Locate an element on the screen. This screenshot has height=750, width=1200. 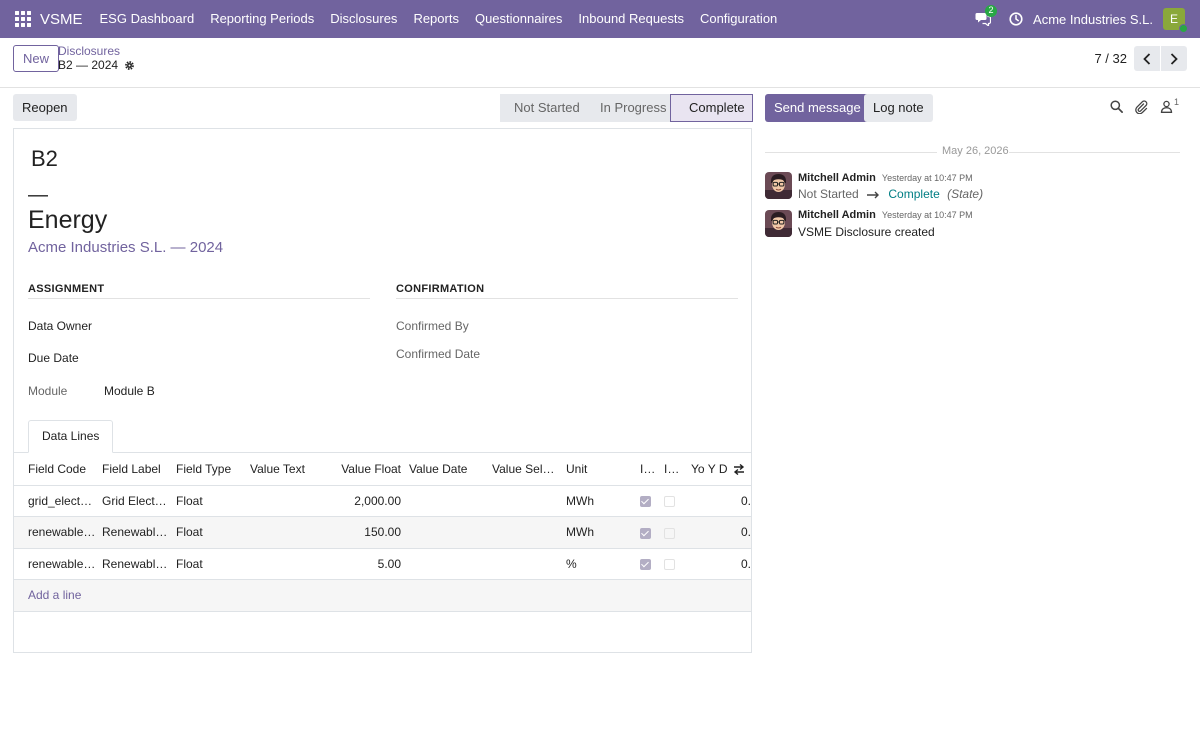
col-unit: Unit is located at coordinates (603, 469).